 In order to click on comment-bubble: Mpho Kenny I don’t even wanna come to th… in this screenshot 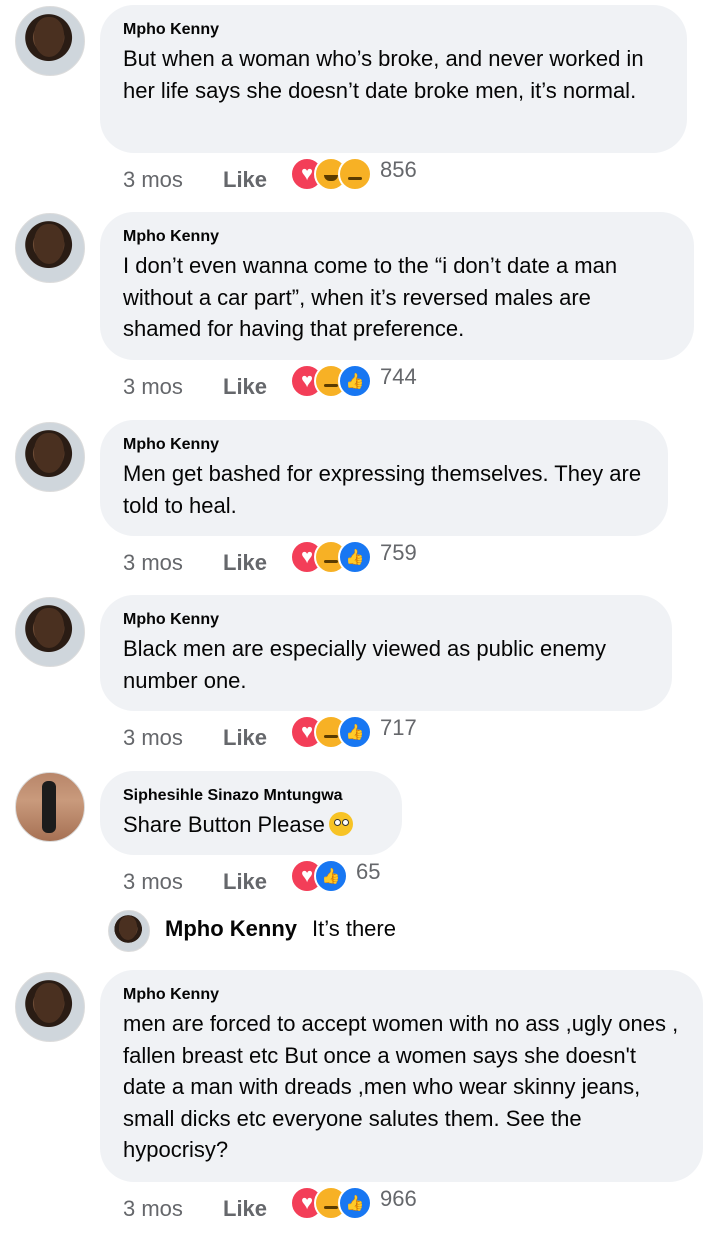, I will do `click(397, 286)`.